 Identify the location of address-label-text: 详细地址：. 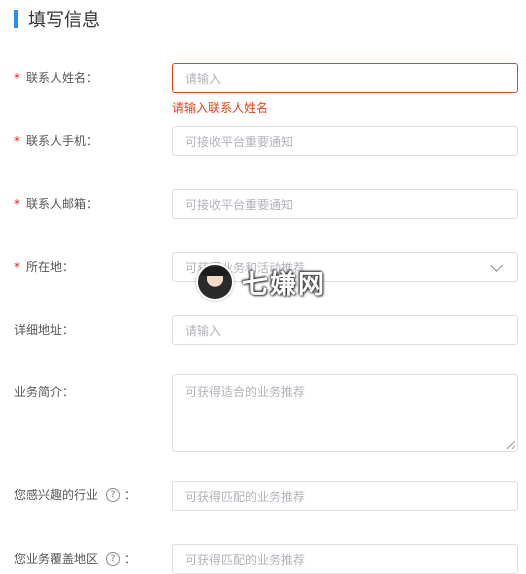
(44, 330).